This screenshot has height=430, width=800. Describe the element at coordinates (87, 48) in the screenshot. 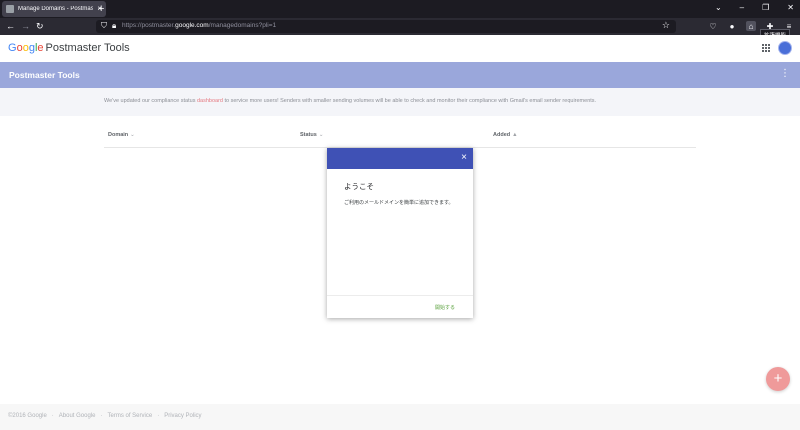

I see `product-name: Postmaster Tools` at that location.